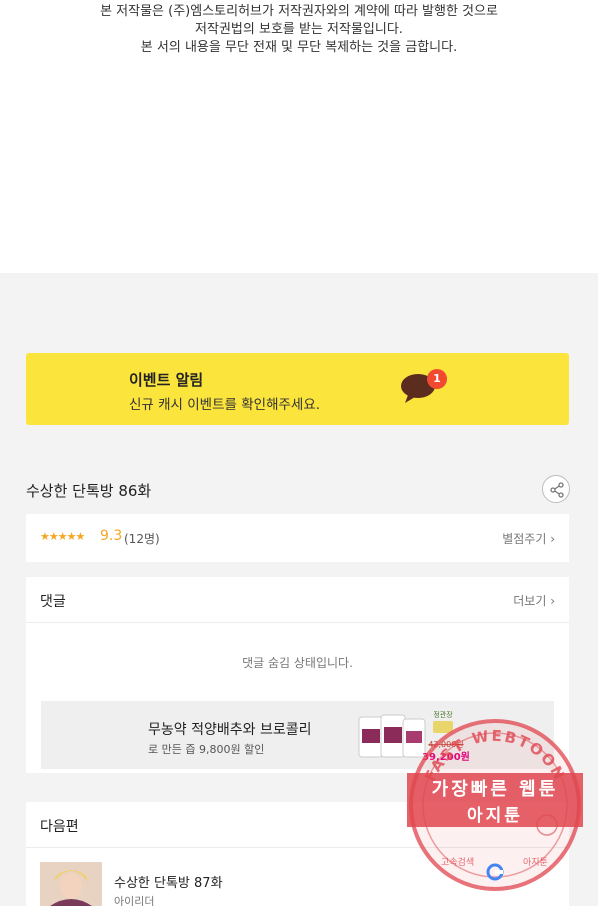  I want to click on event-badge: 1, so click(437, 379).